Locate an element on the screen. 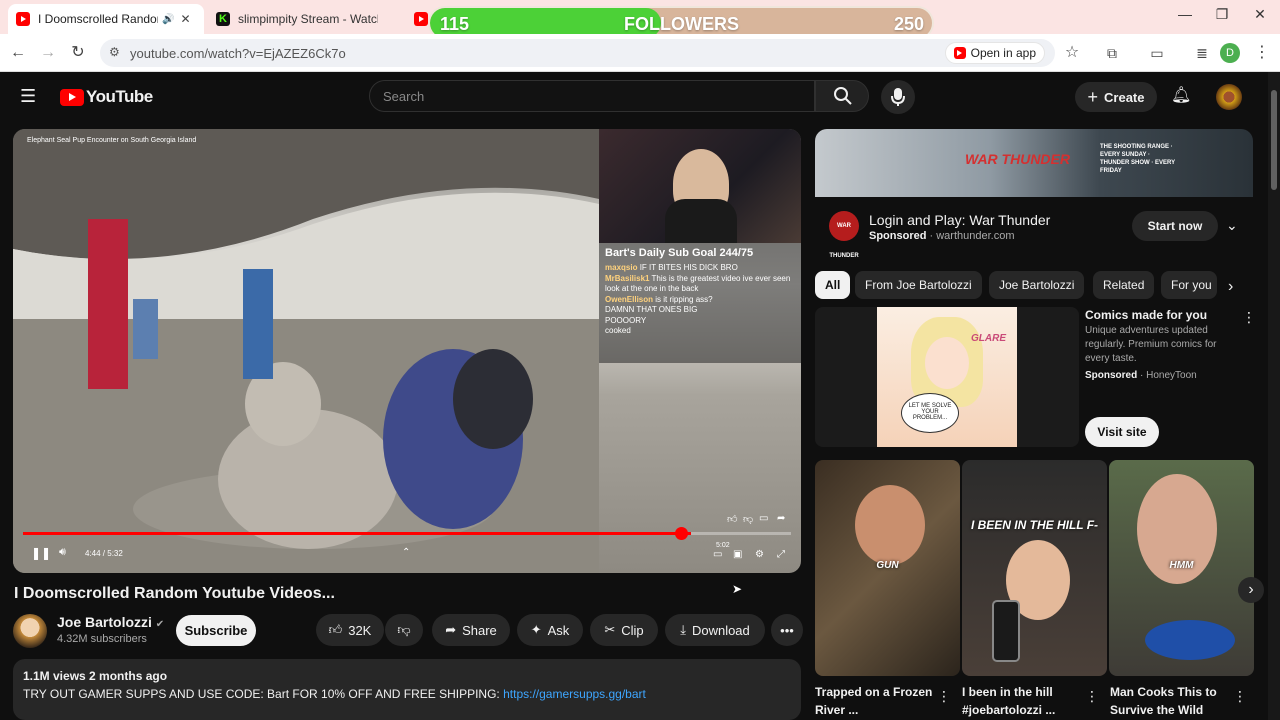 Image resolution: width=1280 pixels, height=720 pixels. short-caption: I BEEN IN THE HILL F- is located at coordinates (1034, 525).